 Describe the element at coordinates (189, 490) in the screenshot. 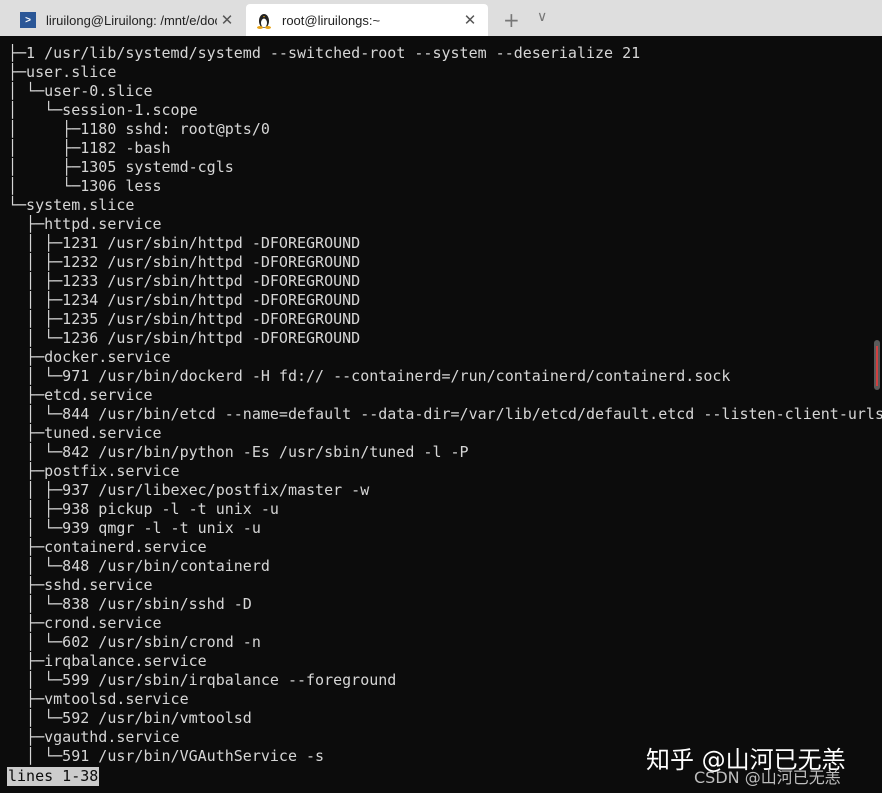

I see `terminal-line: │ ├─937 /usr/libexec/postfix/master -w` at that location.